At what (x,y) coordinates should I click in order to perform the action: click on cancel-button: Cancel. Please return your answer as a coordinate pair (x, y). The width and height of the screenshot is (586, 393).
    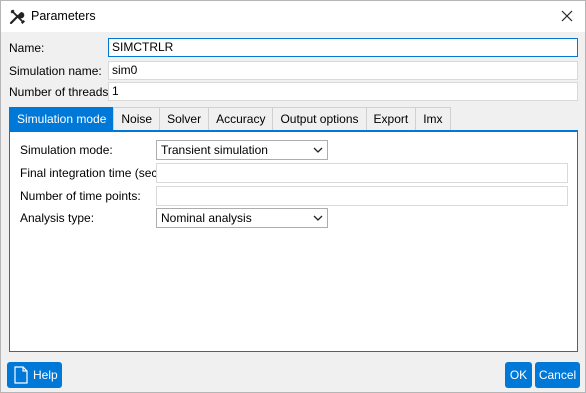
    Looking at the image, I should click on (557, 375).